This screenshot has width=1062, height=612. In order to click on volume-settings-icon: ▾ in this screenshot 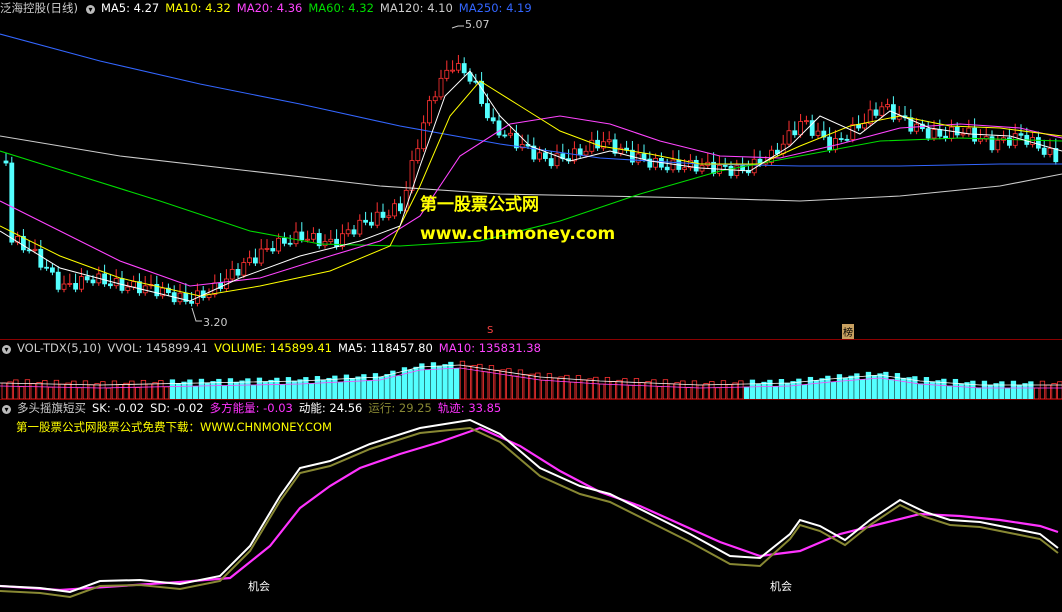, I will do `click(6, 349)`.